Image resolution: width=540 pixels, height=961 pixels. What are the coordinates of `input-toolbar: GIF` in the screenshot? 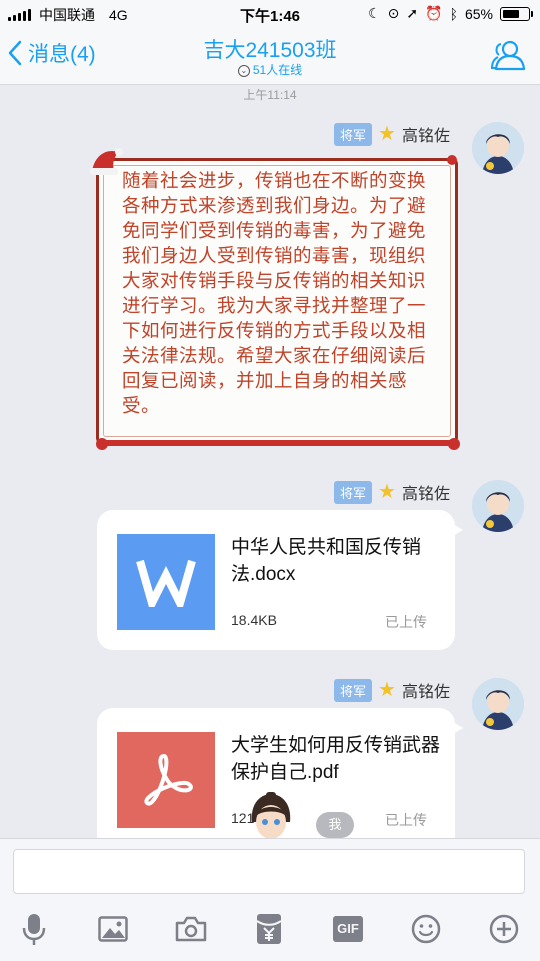 It's located at (270, 929).